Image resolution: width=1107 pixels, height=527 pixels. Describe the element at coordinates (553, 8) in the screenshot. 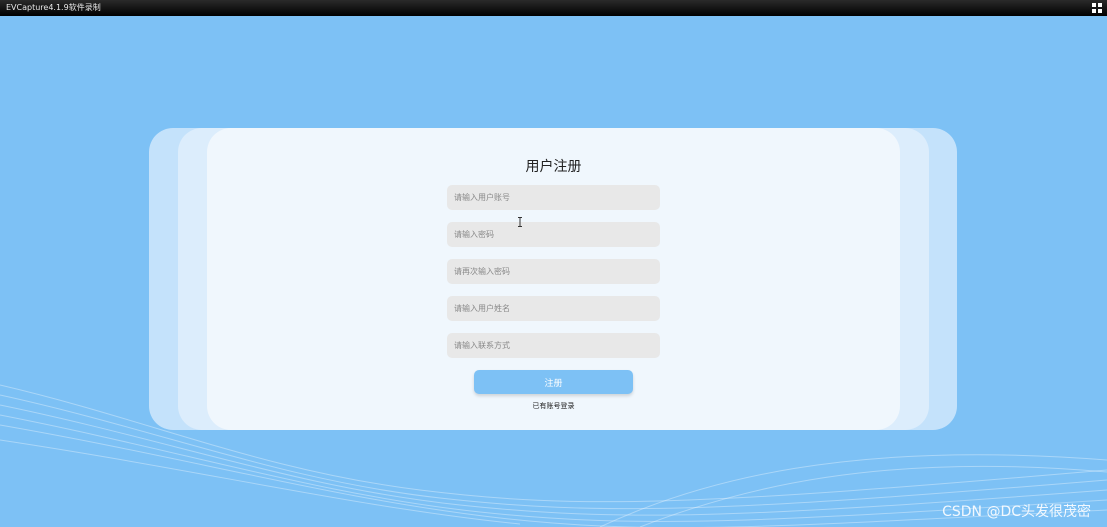

I see `window-title-bar: EVCapture4.1.9软件录制` at that location.